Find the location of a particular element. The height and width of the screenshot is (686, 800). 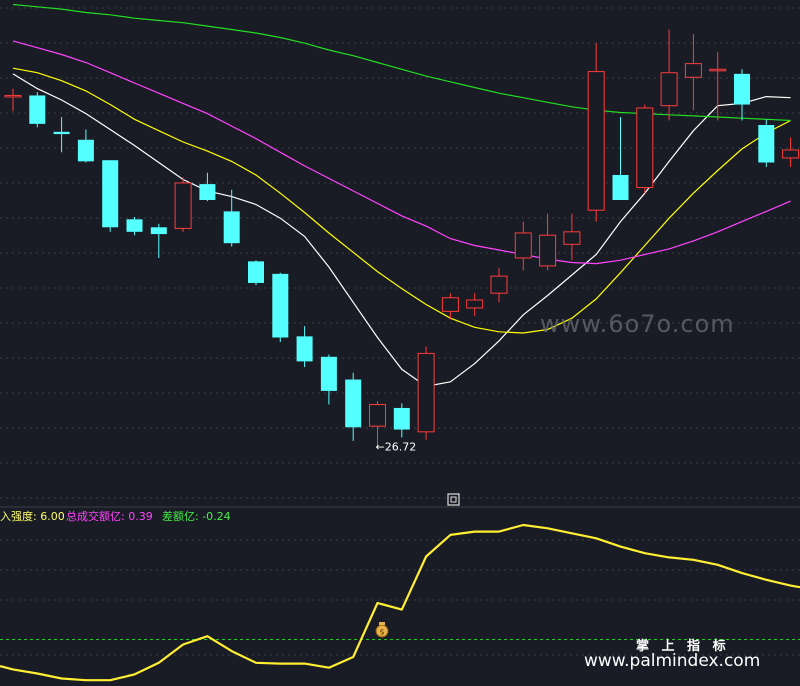

low-price-label: ←26.72 is located at coordinates (396, 446).